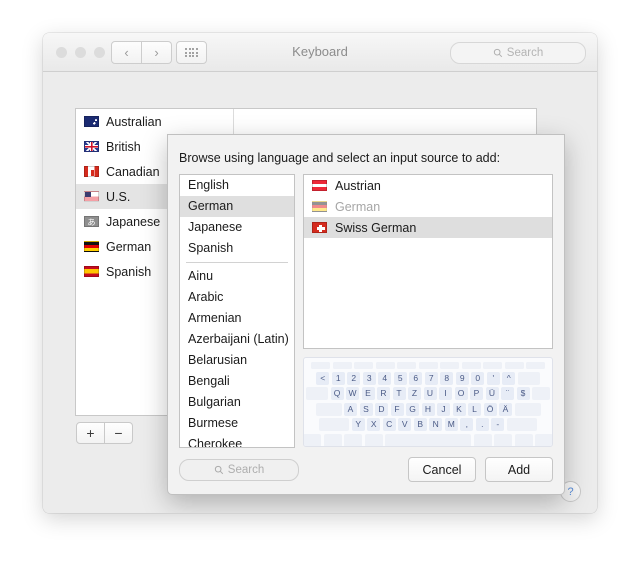  Describe the element at coordinates (237, 402) in the screenshot. I see `language-row: Bulgarian` at that location.